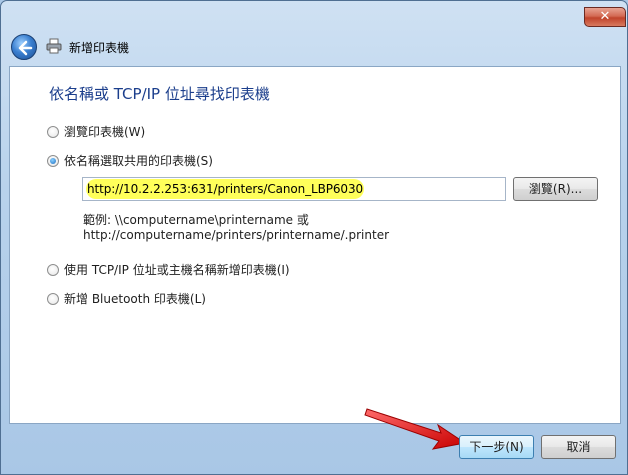  I want to click on cancel-button: 取消, so click(578, 447).